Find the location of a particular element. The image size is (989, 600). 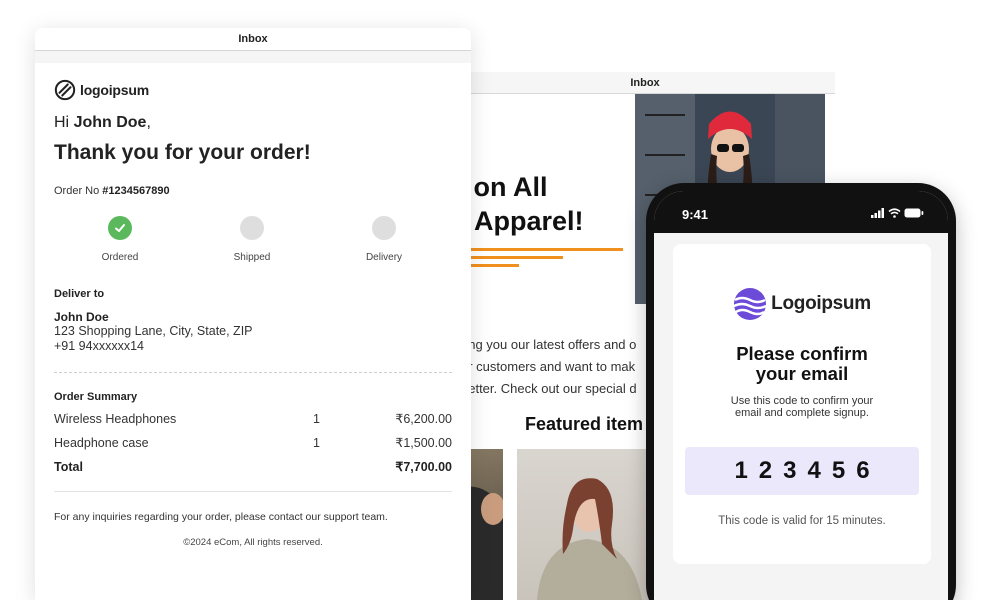

promo-headline: f on All r Apparel! is located at coordinates (520, 204).